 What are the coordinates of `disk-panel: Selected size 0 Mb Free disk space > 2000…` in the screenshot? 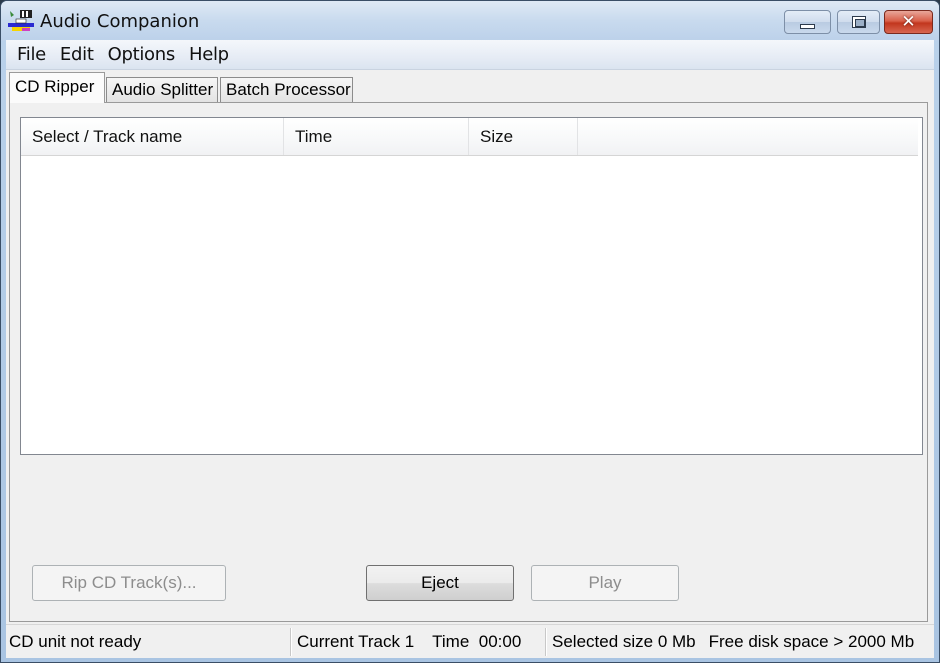 It's located at (741, 642).